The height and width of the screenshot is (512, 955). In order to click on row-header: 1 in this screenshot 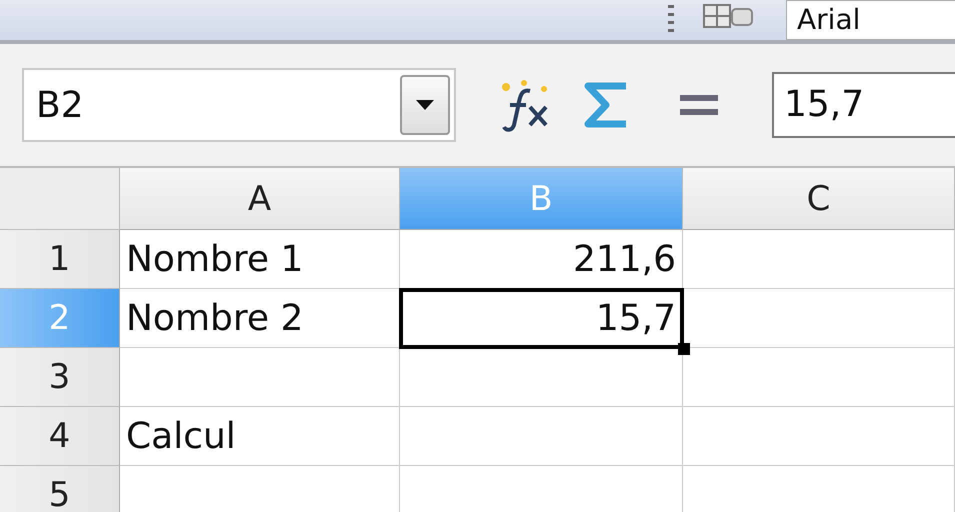, I will do `click(60, 259)`.